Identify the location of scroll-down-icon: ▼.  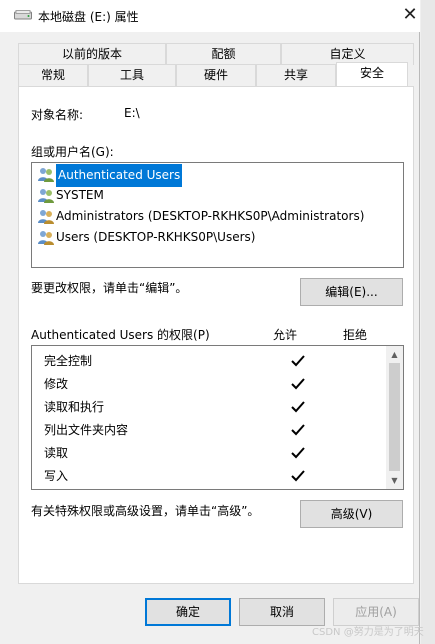
(394, 480).